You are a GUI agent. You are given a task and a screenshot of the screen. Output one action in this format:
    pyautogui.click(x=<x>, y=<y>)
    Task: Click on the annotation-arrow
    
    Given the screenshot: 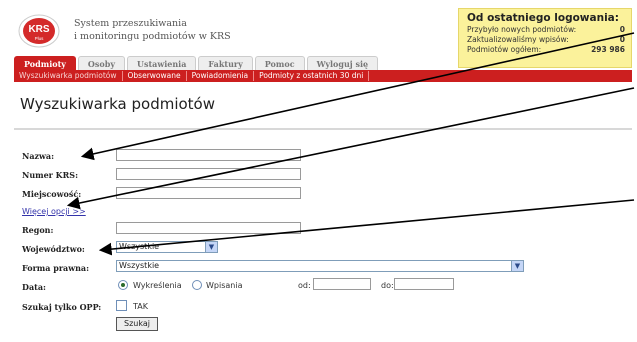 What is the action you would take?
    pyautogui.click(x=366, y=227)
    